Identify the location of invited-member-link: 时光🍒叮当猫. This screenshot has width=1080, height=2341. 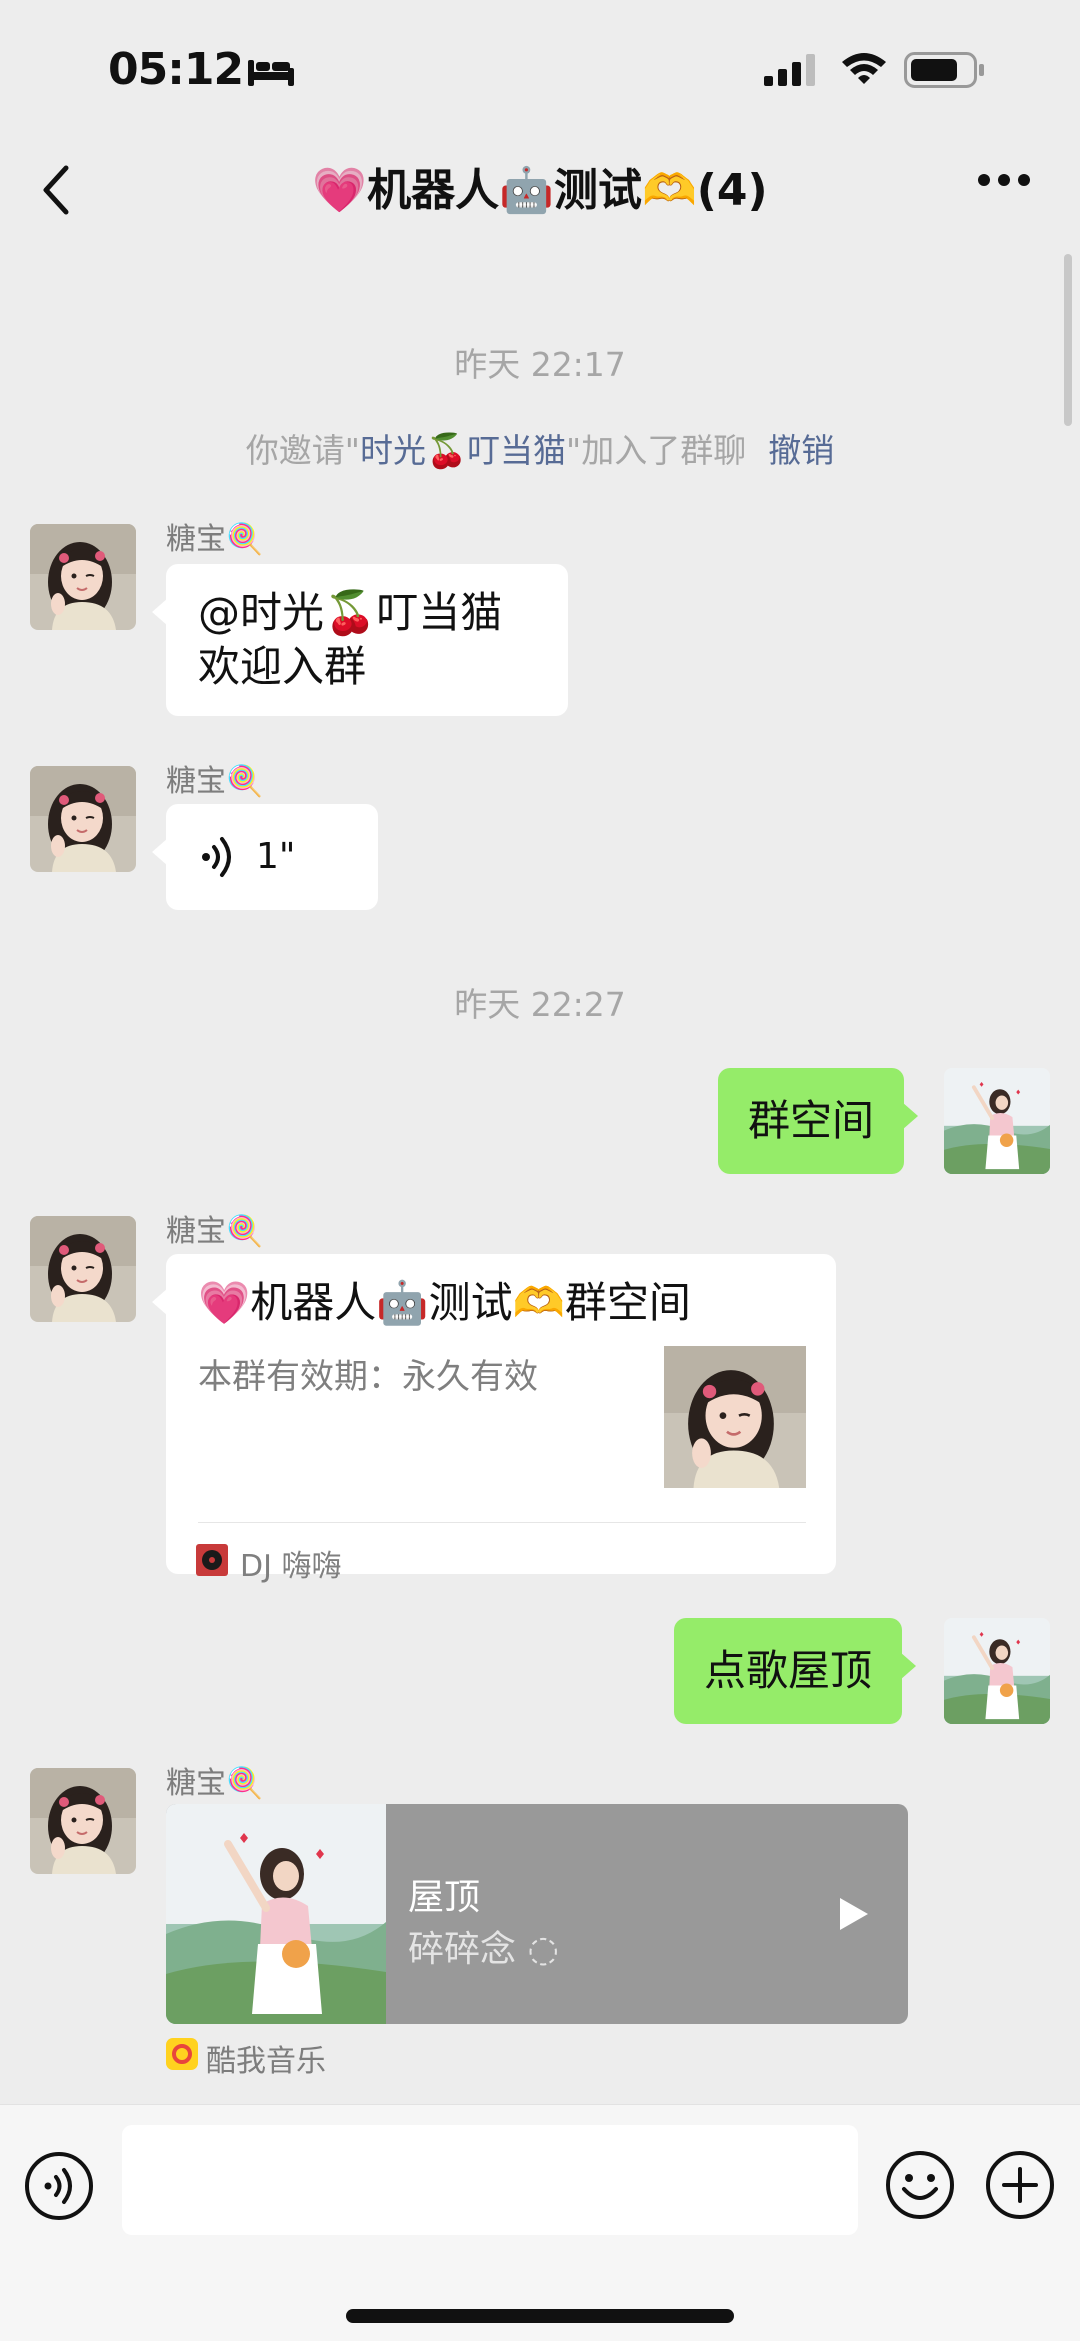
(463, 450).